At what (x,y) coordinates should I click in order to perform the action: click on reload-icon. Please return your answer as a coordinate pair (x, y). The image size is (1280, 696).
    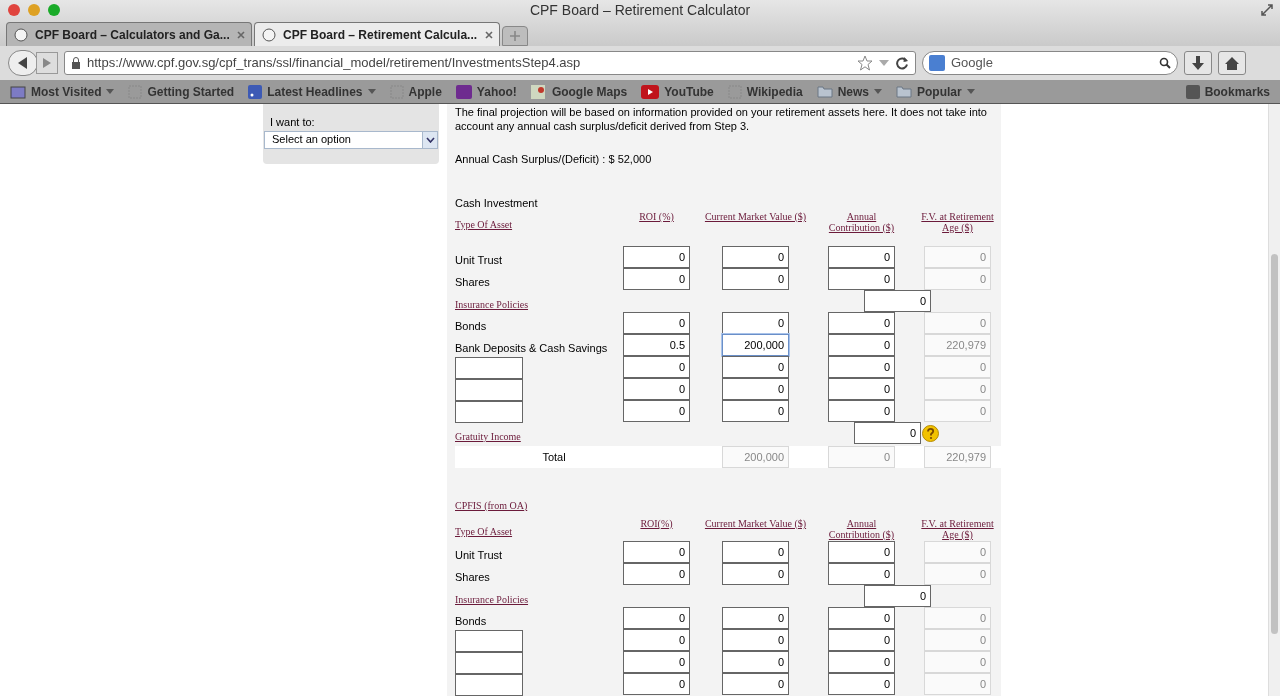
    Looking at the image, I should click on (902, 63).